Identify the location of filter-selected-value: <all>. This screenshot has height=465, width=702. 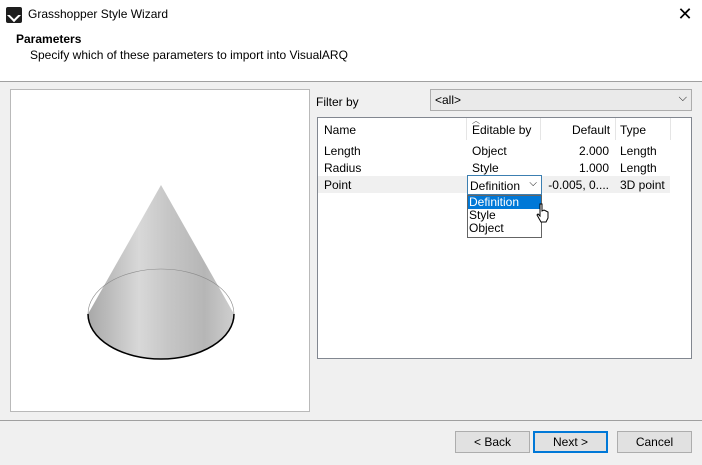
(448, 100).